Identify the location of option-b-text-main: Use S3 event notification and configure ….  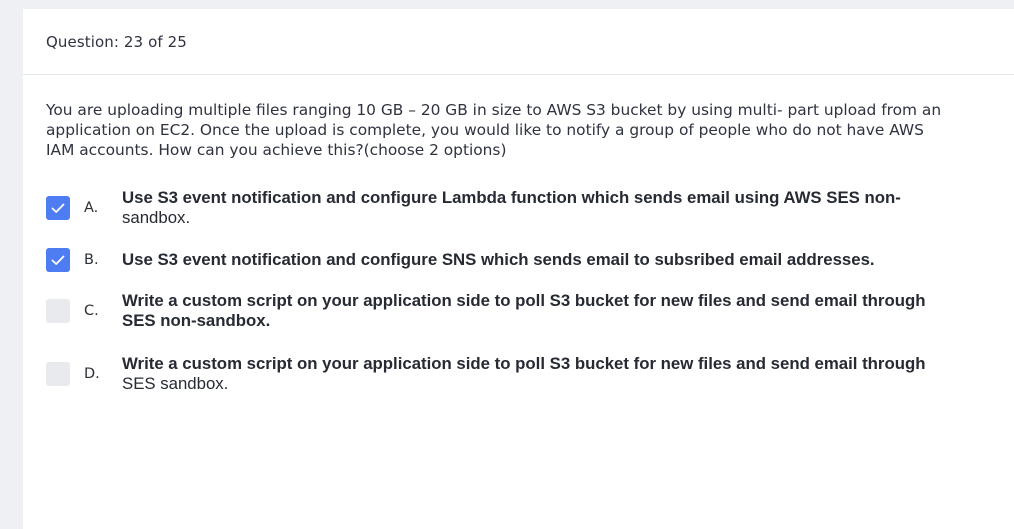
(498, 259).